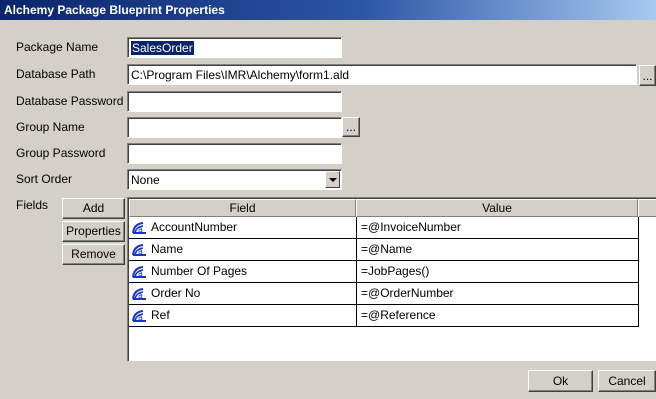  Describe the element at coordinates (234, 47) in the screenshot. I see `package-name-input: SalesOrder` at that location.